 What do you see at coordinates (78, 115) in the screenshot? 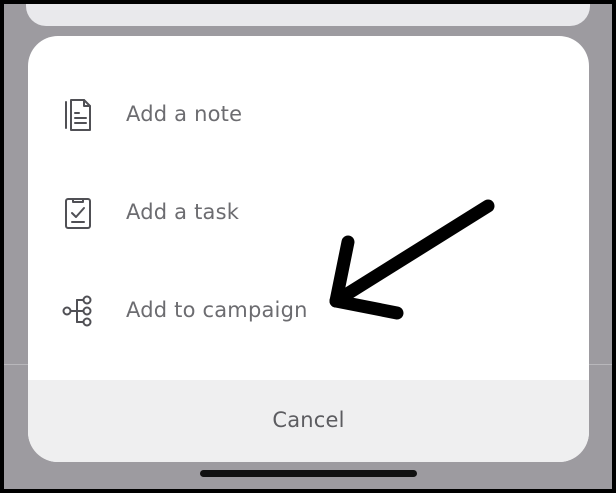
I see `document-note-icon` at bounding box center [78, 115].